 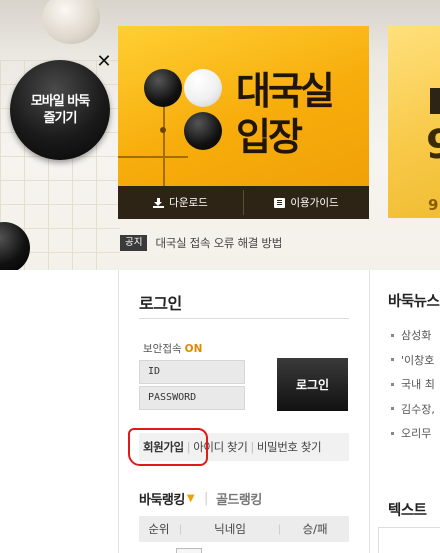 I want to click on enter-room-title: 대국실 입장, so click(x=285, y=114).